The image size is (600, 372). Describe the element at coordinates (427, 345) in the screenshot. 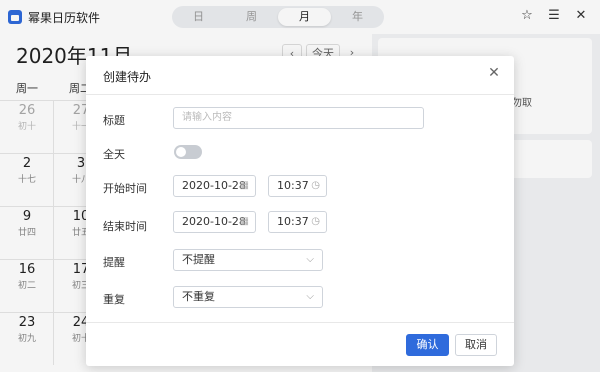

I see `confirm-button: 确认` at that location.